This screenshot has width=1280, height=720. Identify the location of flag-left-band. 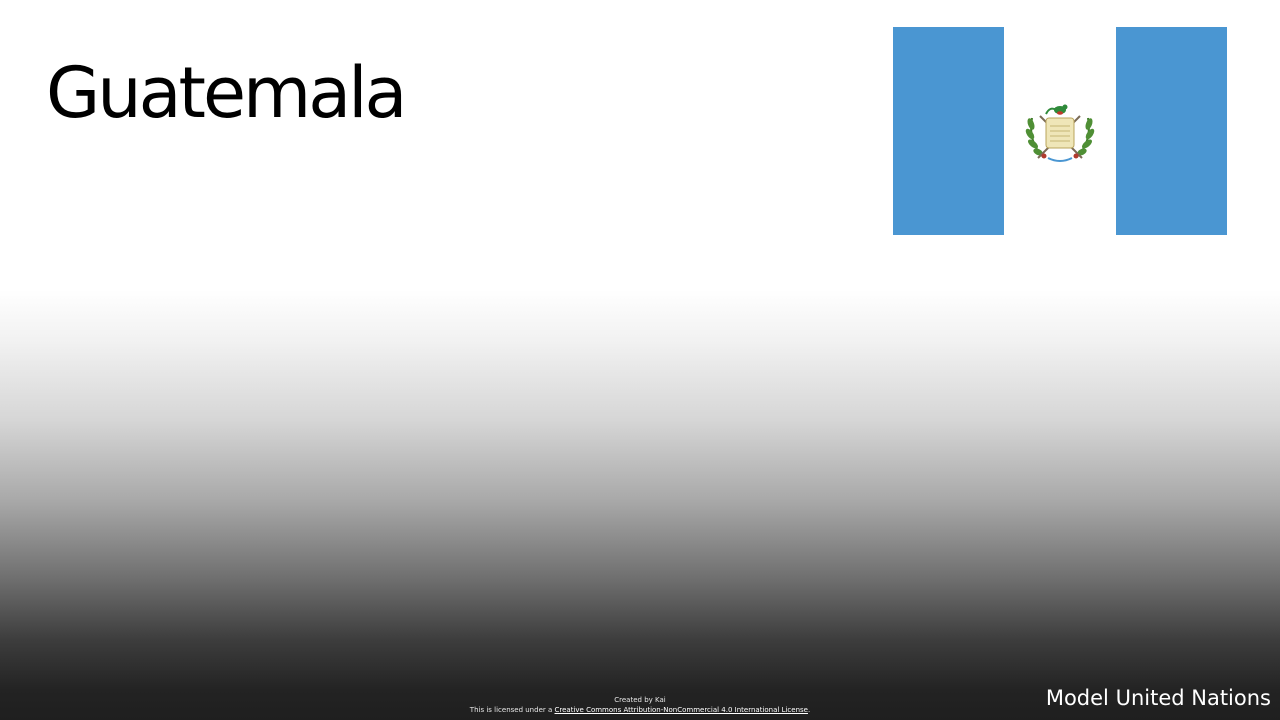
(948, 131).